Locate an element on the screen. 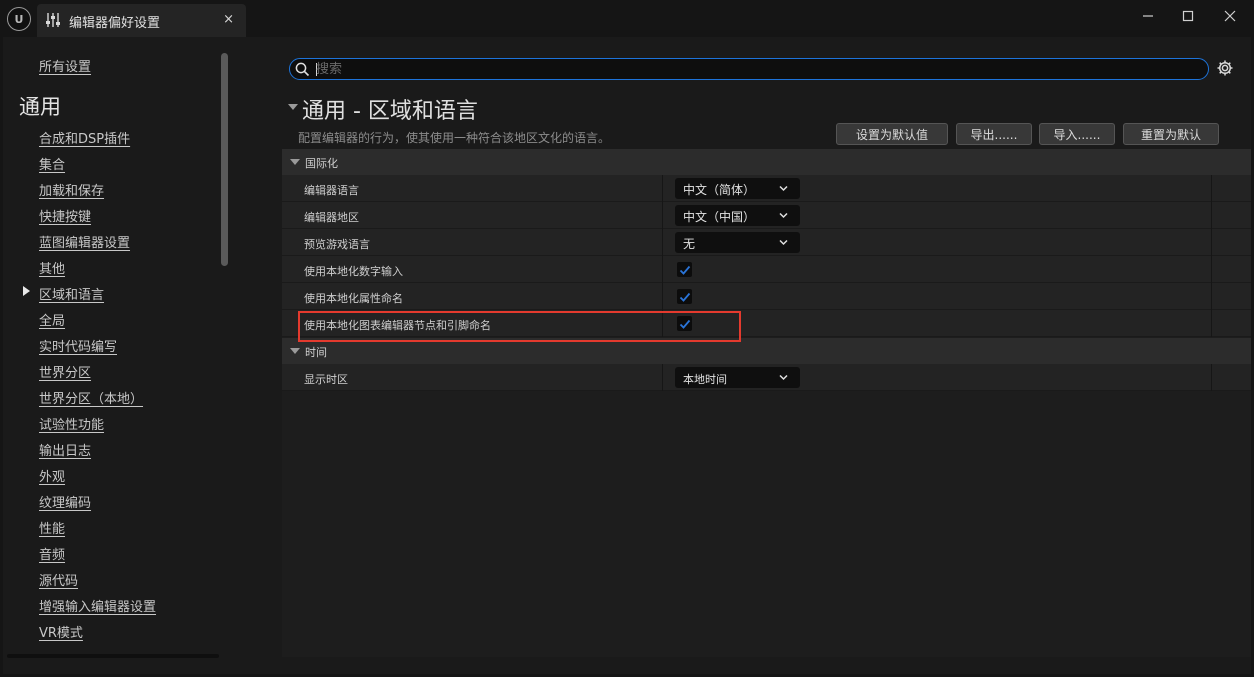 The image size is (1254, 677). sidebar-item-region-language: 区域和语言 is located at coordinates (71, 293).